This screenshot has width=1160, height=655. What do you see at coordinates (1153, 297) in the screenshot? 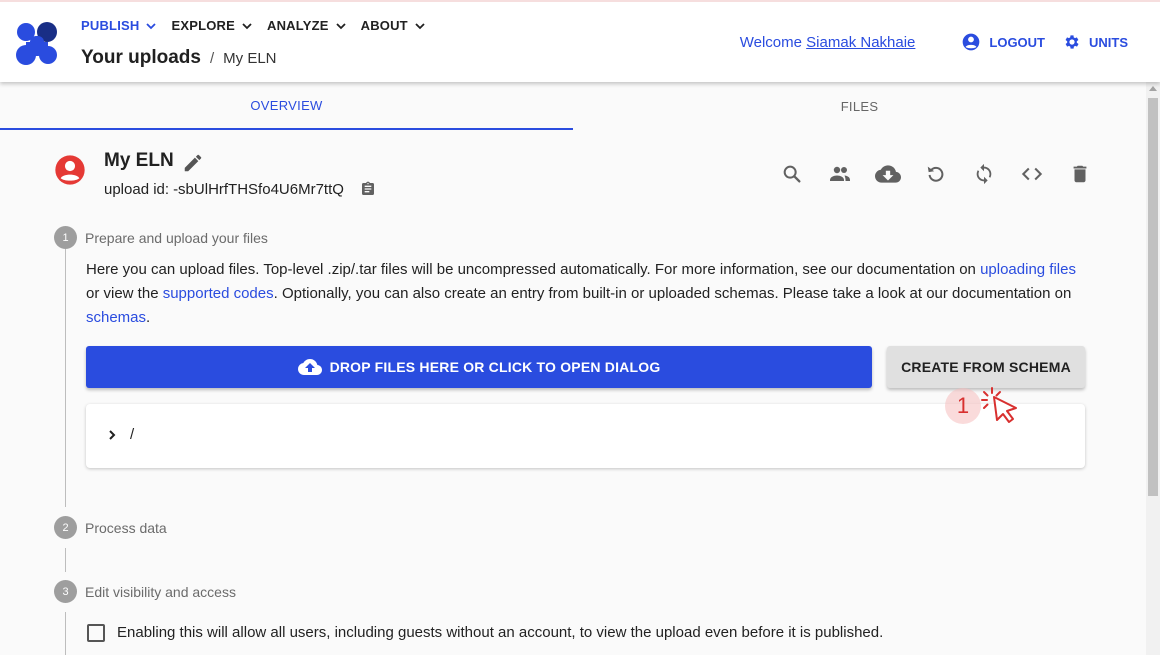
I see `scroll-thumb` at bounding box center [1153, 297].